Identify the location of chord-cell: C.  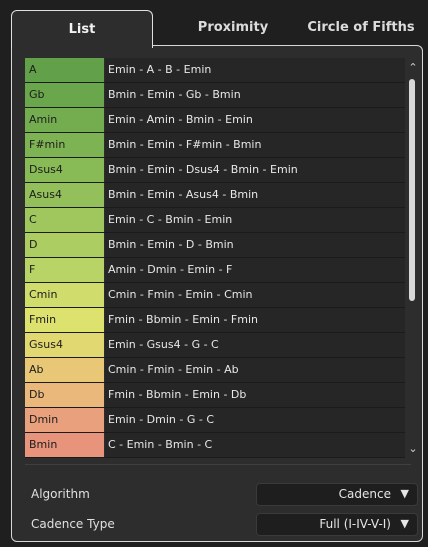
(64, 220).